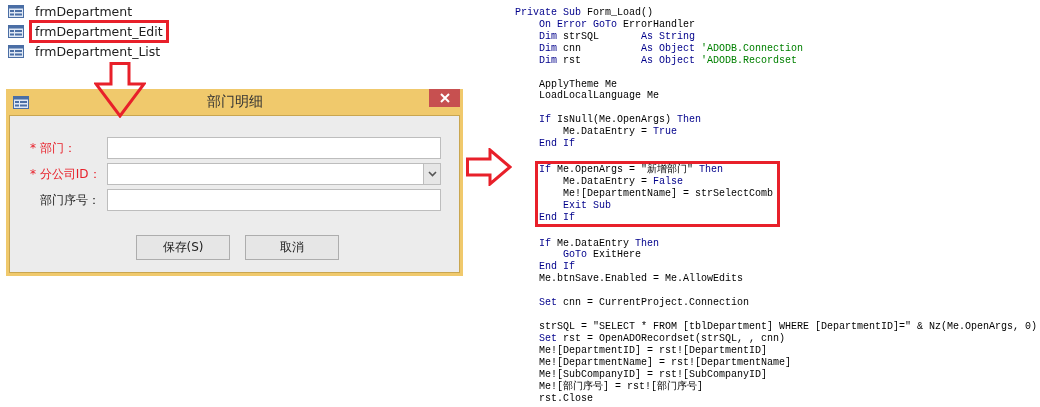 This screenshot has width=1040, height=407. Describe the element at coordinates (120, 90) in the screenshot. I see `down-arrow-icon` at that location.